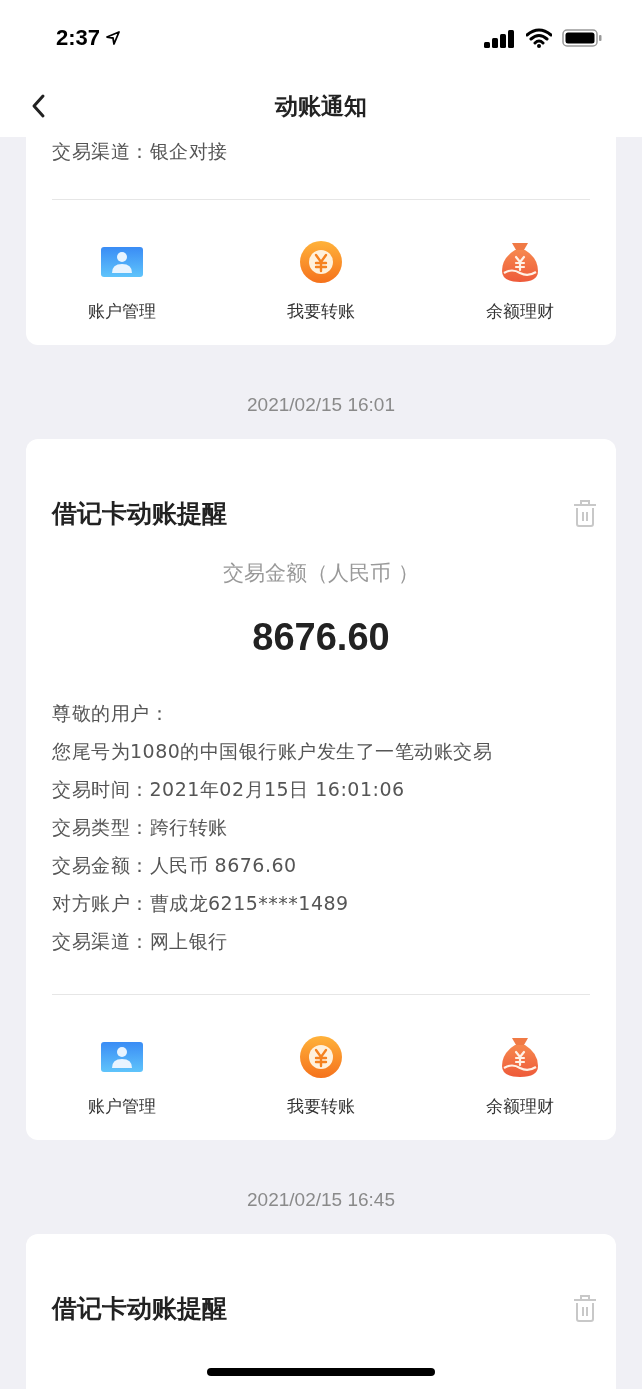  What do you see at coordinates (321, 637) in the screenshot?
I see `amount-value: 8676.60` at bounding box center [321, 637].